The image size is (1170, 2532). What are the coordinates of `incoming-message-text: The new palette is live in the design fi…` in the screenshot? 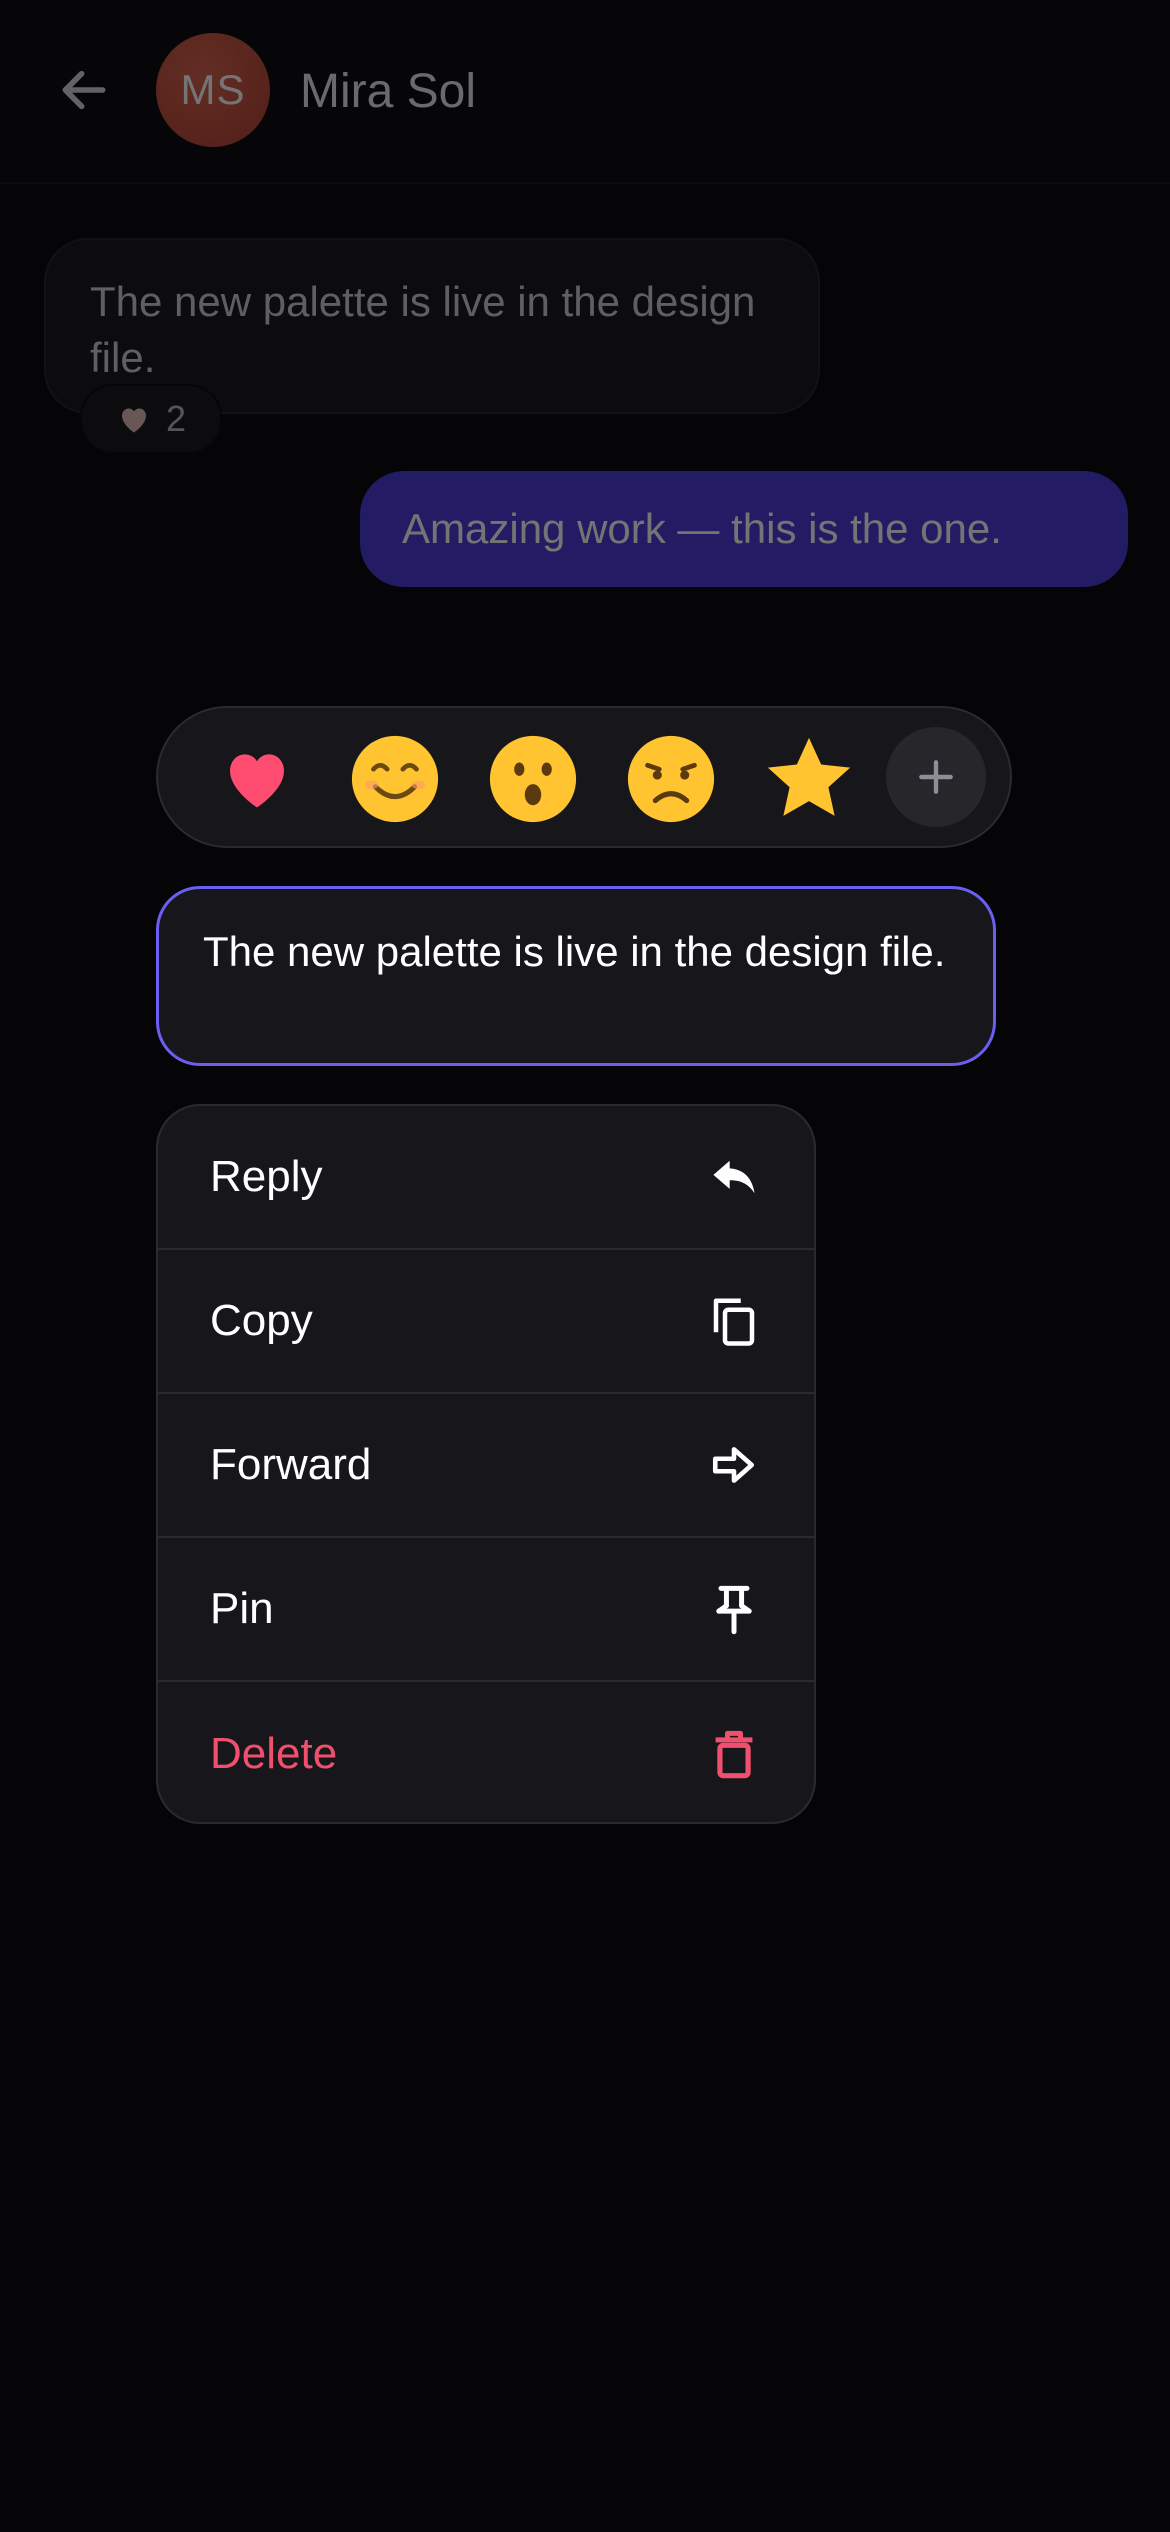 It's located at (423, 329).